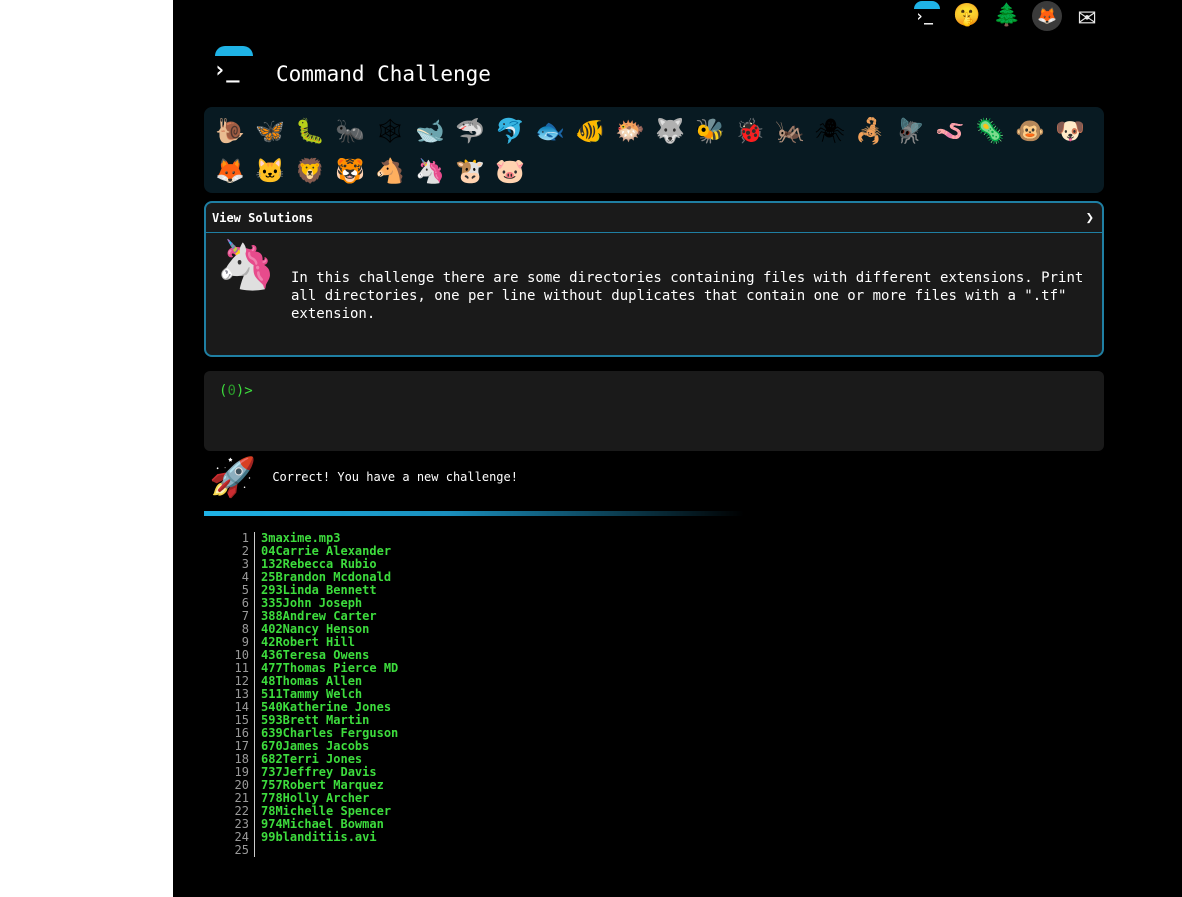  What do you see at coordinates (350, 131) in the screenshot?
I see `ant-icon: 🐜` at bounding box center [350, 131].